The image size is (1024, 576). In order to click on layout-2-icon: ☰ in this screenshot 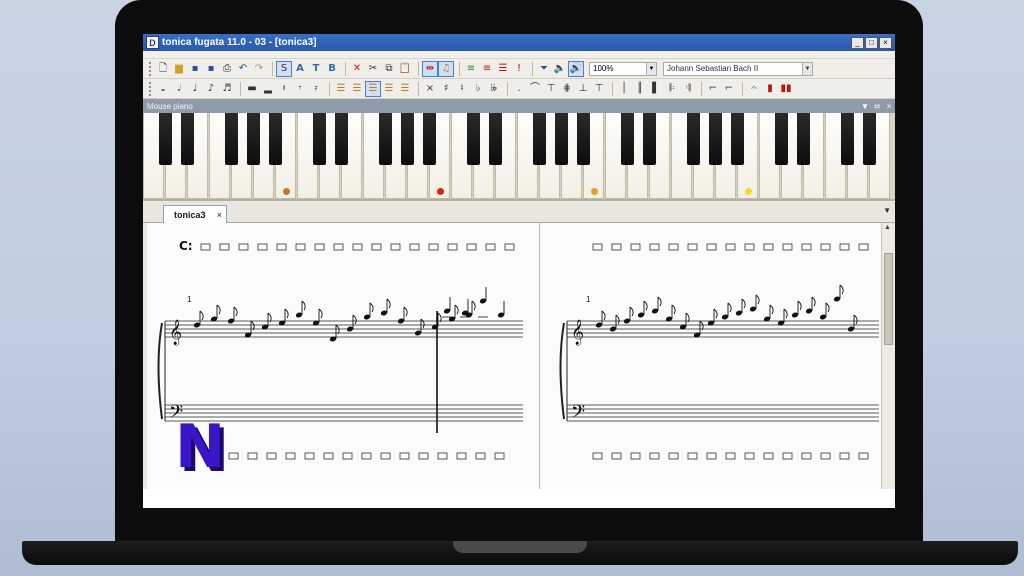, I will do `click(357, 89)`.